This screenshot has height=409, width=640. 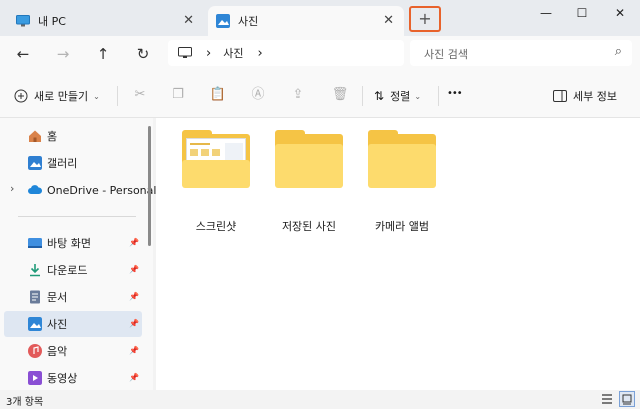 What do you see at coordinates (379, 96) in the screenshot?
I see `sort-icon: ⇅` at bounding box center [379, 96].